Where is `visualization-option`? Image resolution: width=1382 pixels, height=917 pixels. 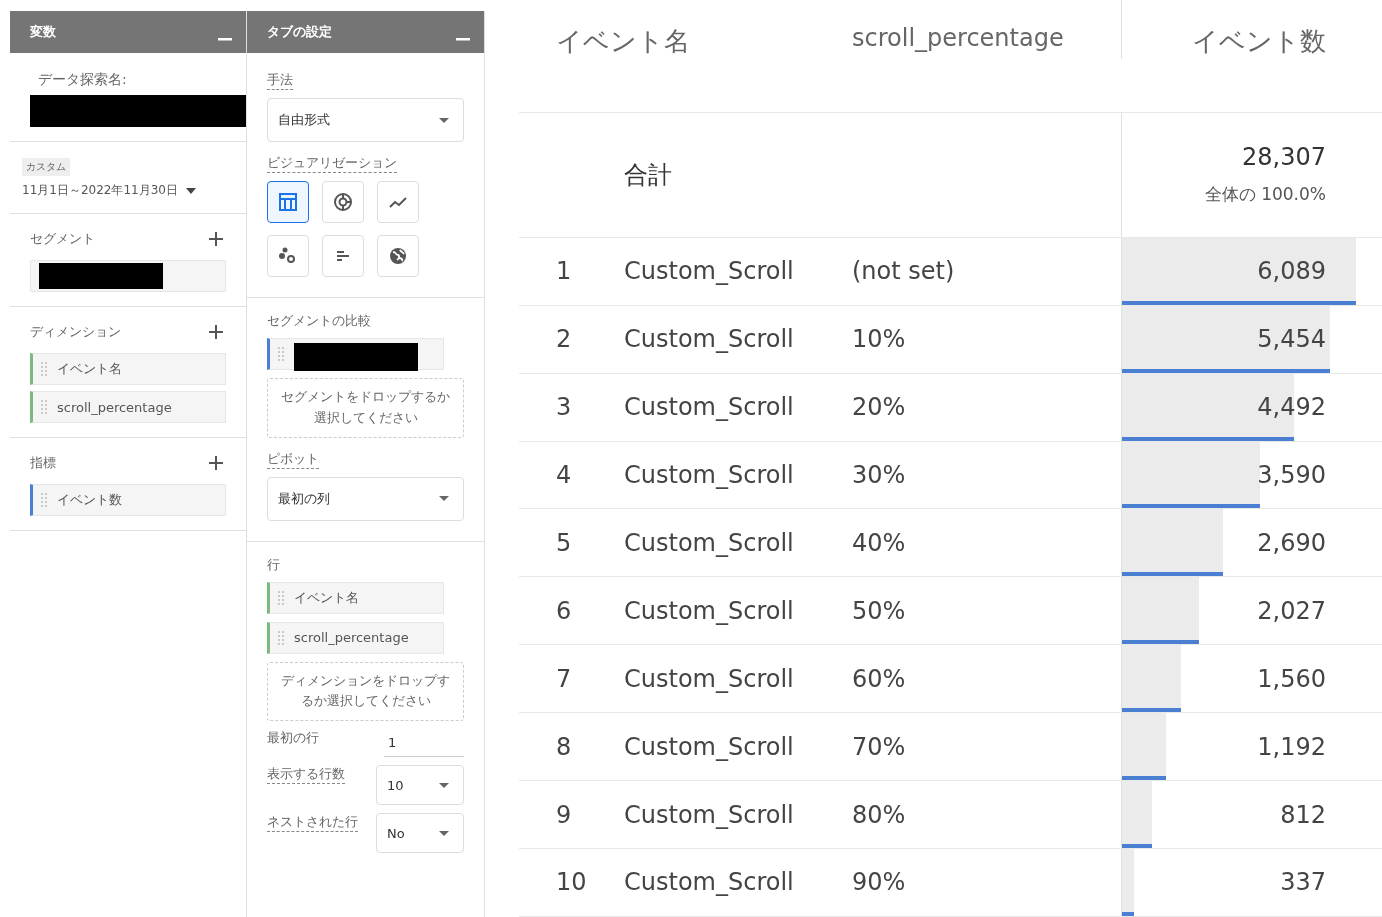 visualization-option is located at coordinates (288, 202).